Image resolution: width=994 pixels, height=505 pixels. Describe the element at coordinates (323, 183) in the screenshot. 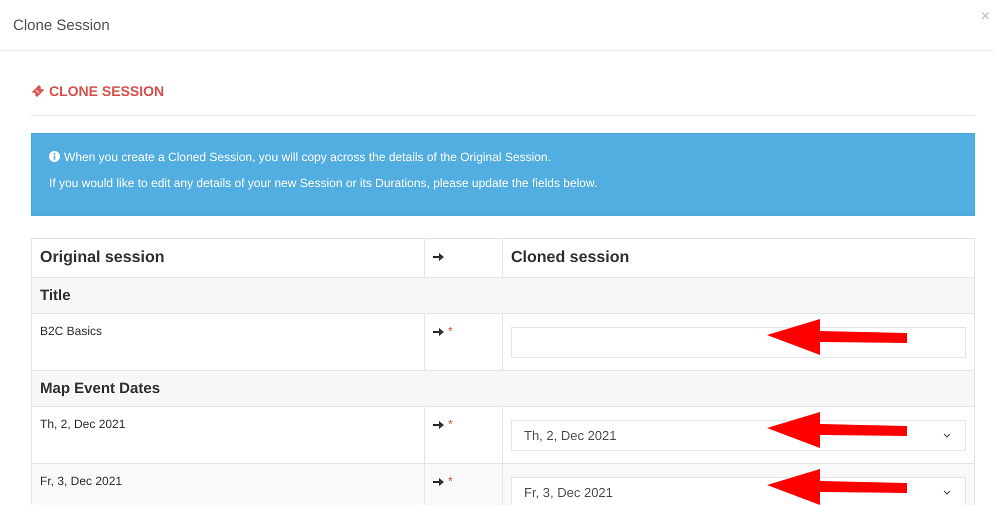

I see `info-text: If you would like to edit any details of your new Session or its Durations, please update the fields below.` at that location.